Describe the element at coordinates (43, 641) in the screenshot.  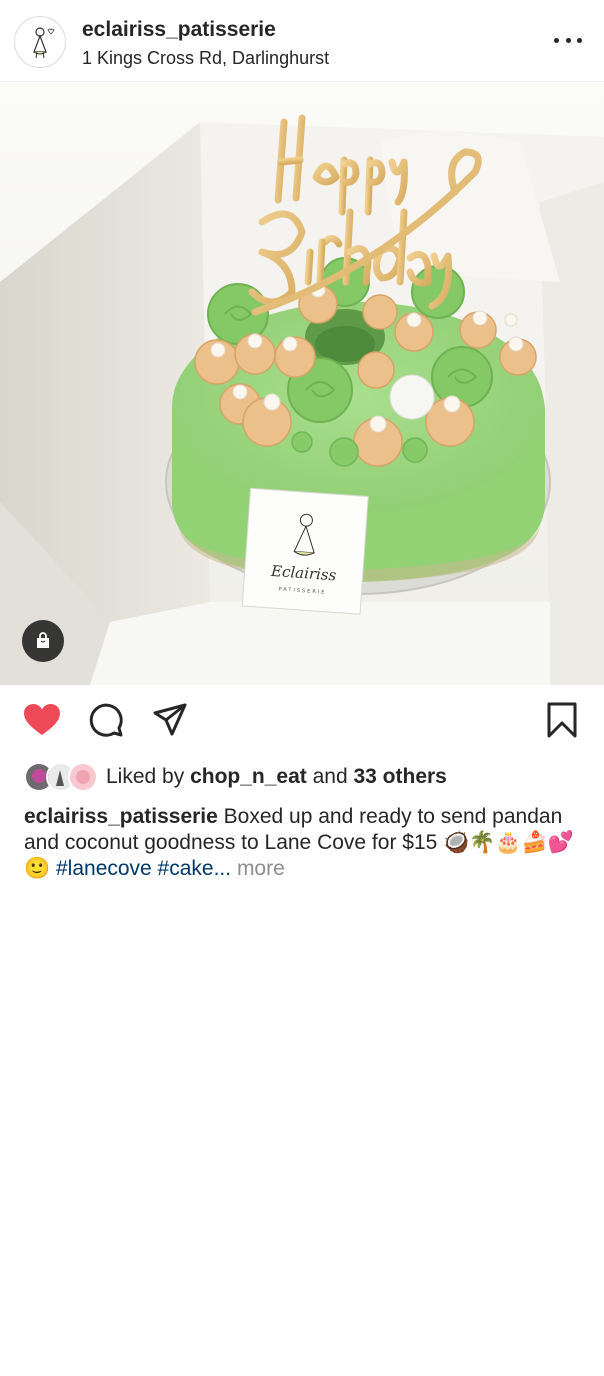
I see `shopping-bag-icon` at that location.